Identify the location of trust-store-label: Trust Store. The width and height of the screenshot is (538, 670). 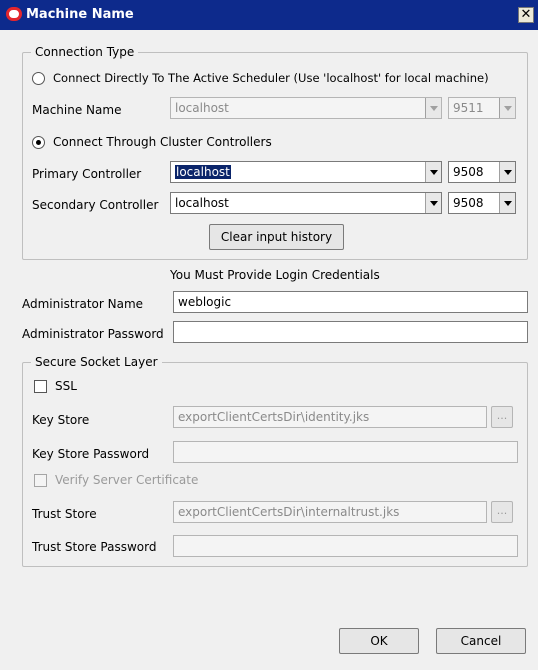
(64, 514).